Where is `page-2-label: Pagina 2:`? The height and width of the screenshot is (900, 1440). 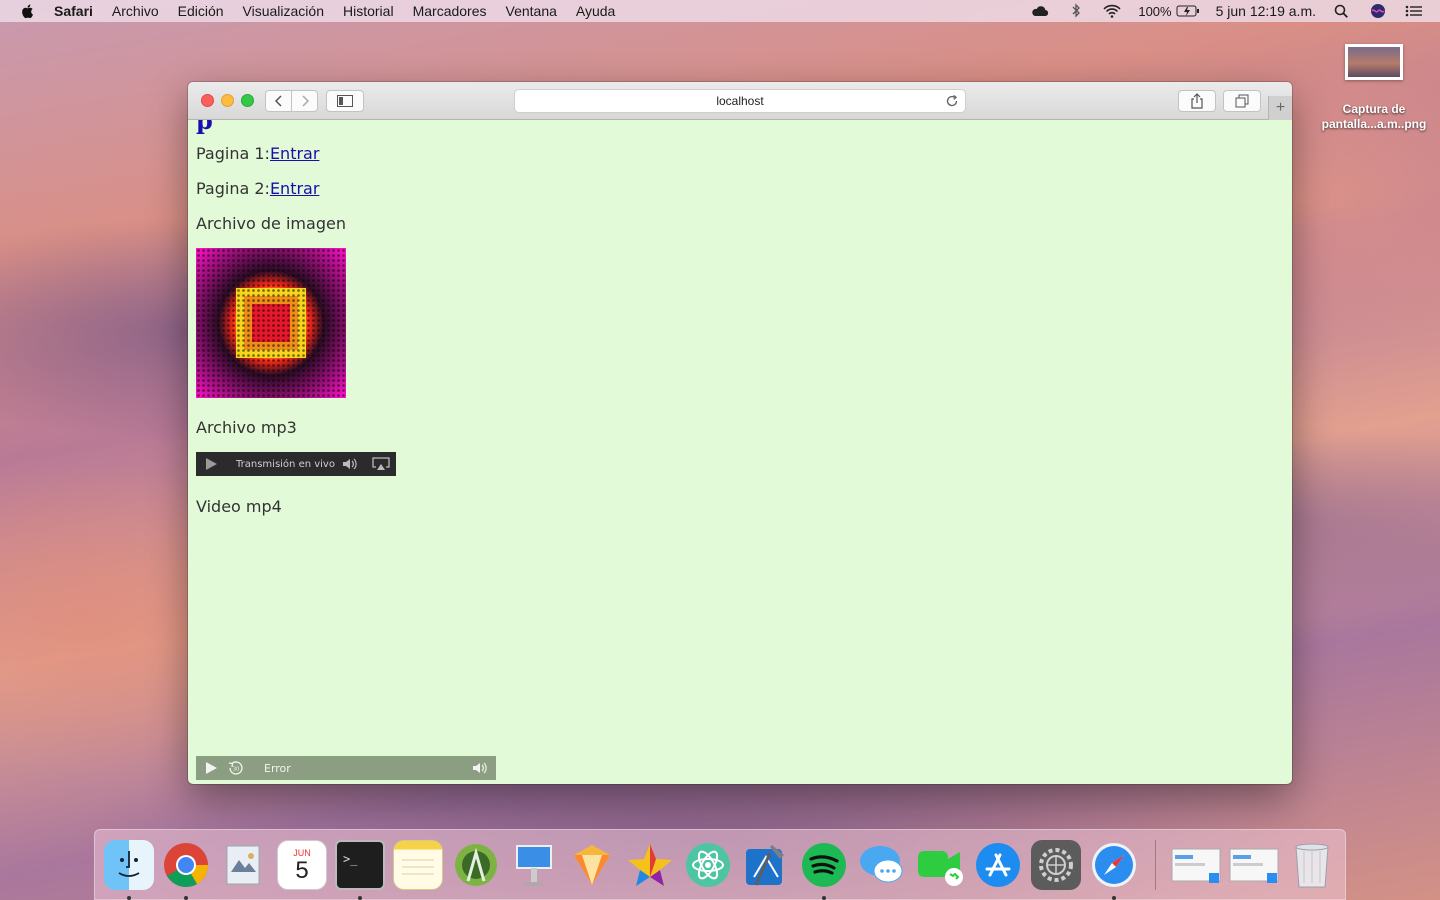 page-2-label: Pagina 2: is located at coordinates (233, 188).